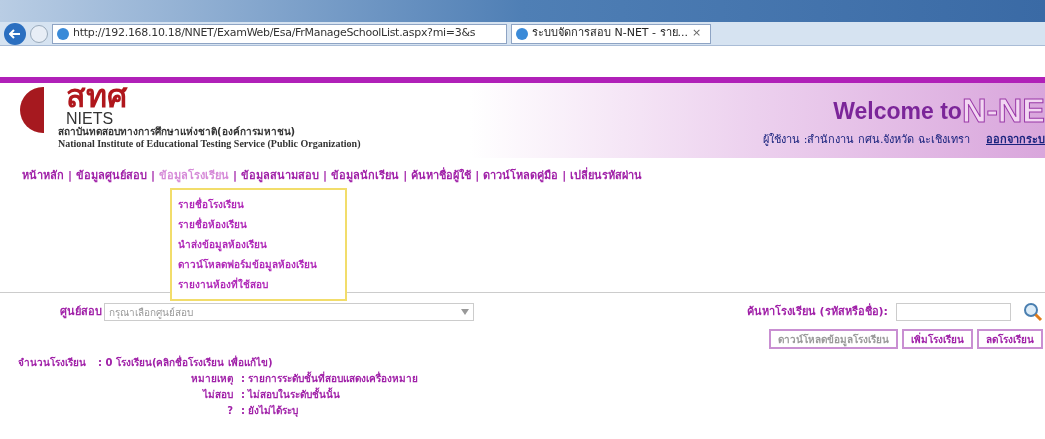  What do you see at coordinates (52, 363) in the screenshot?
I see `summary-label: จำนวนโรงเรียน` at bounding box center [52, 363].